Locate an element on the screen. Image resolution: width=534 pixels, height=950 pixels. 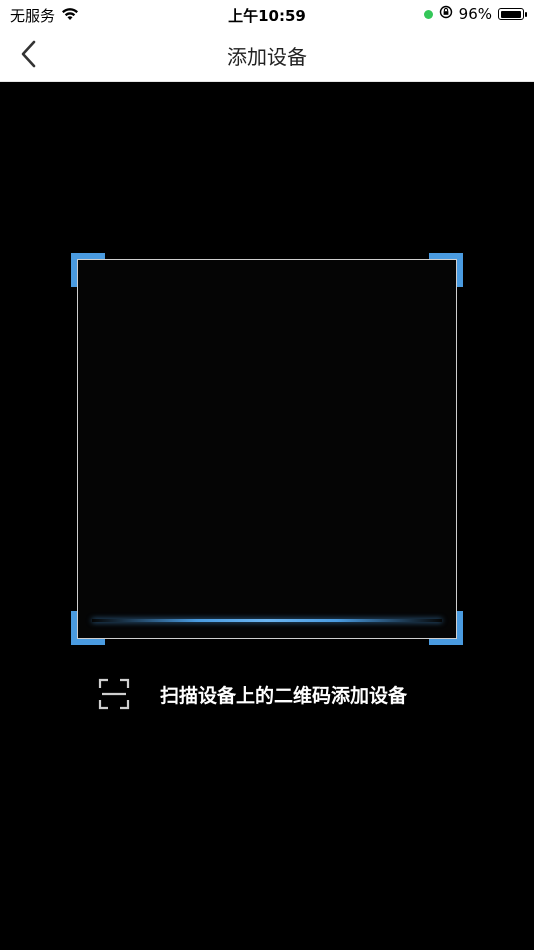
page-title: 添加设备 is located at coordinates (267, 57).